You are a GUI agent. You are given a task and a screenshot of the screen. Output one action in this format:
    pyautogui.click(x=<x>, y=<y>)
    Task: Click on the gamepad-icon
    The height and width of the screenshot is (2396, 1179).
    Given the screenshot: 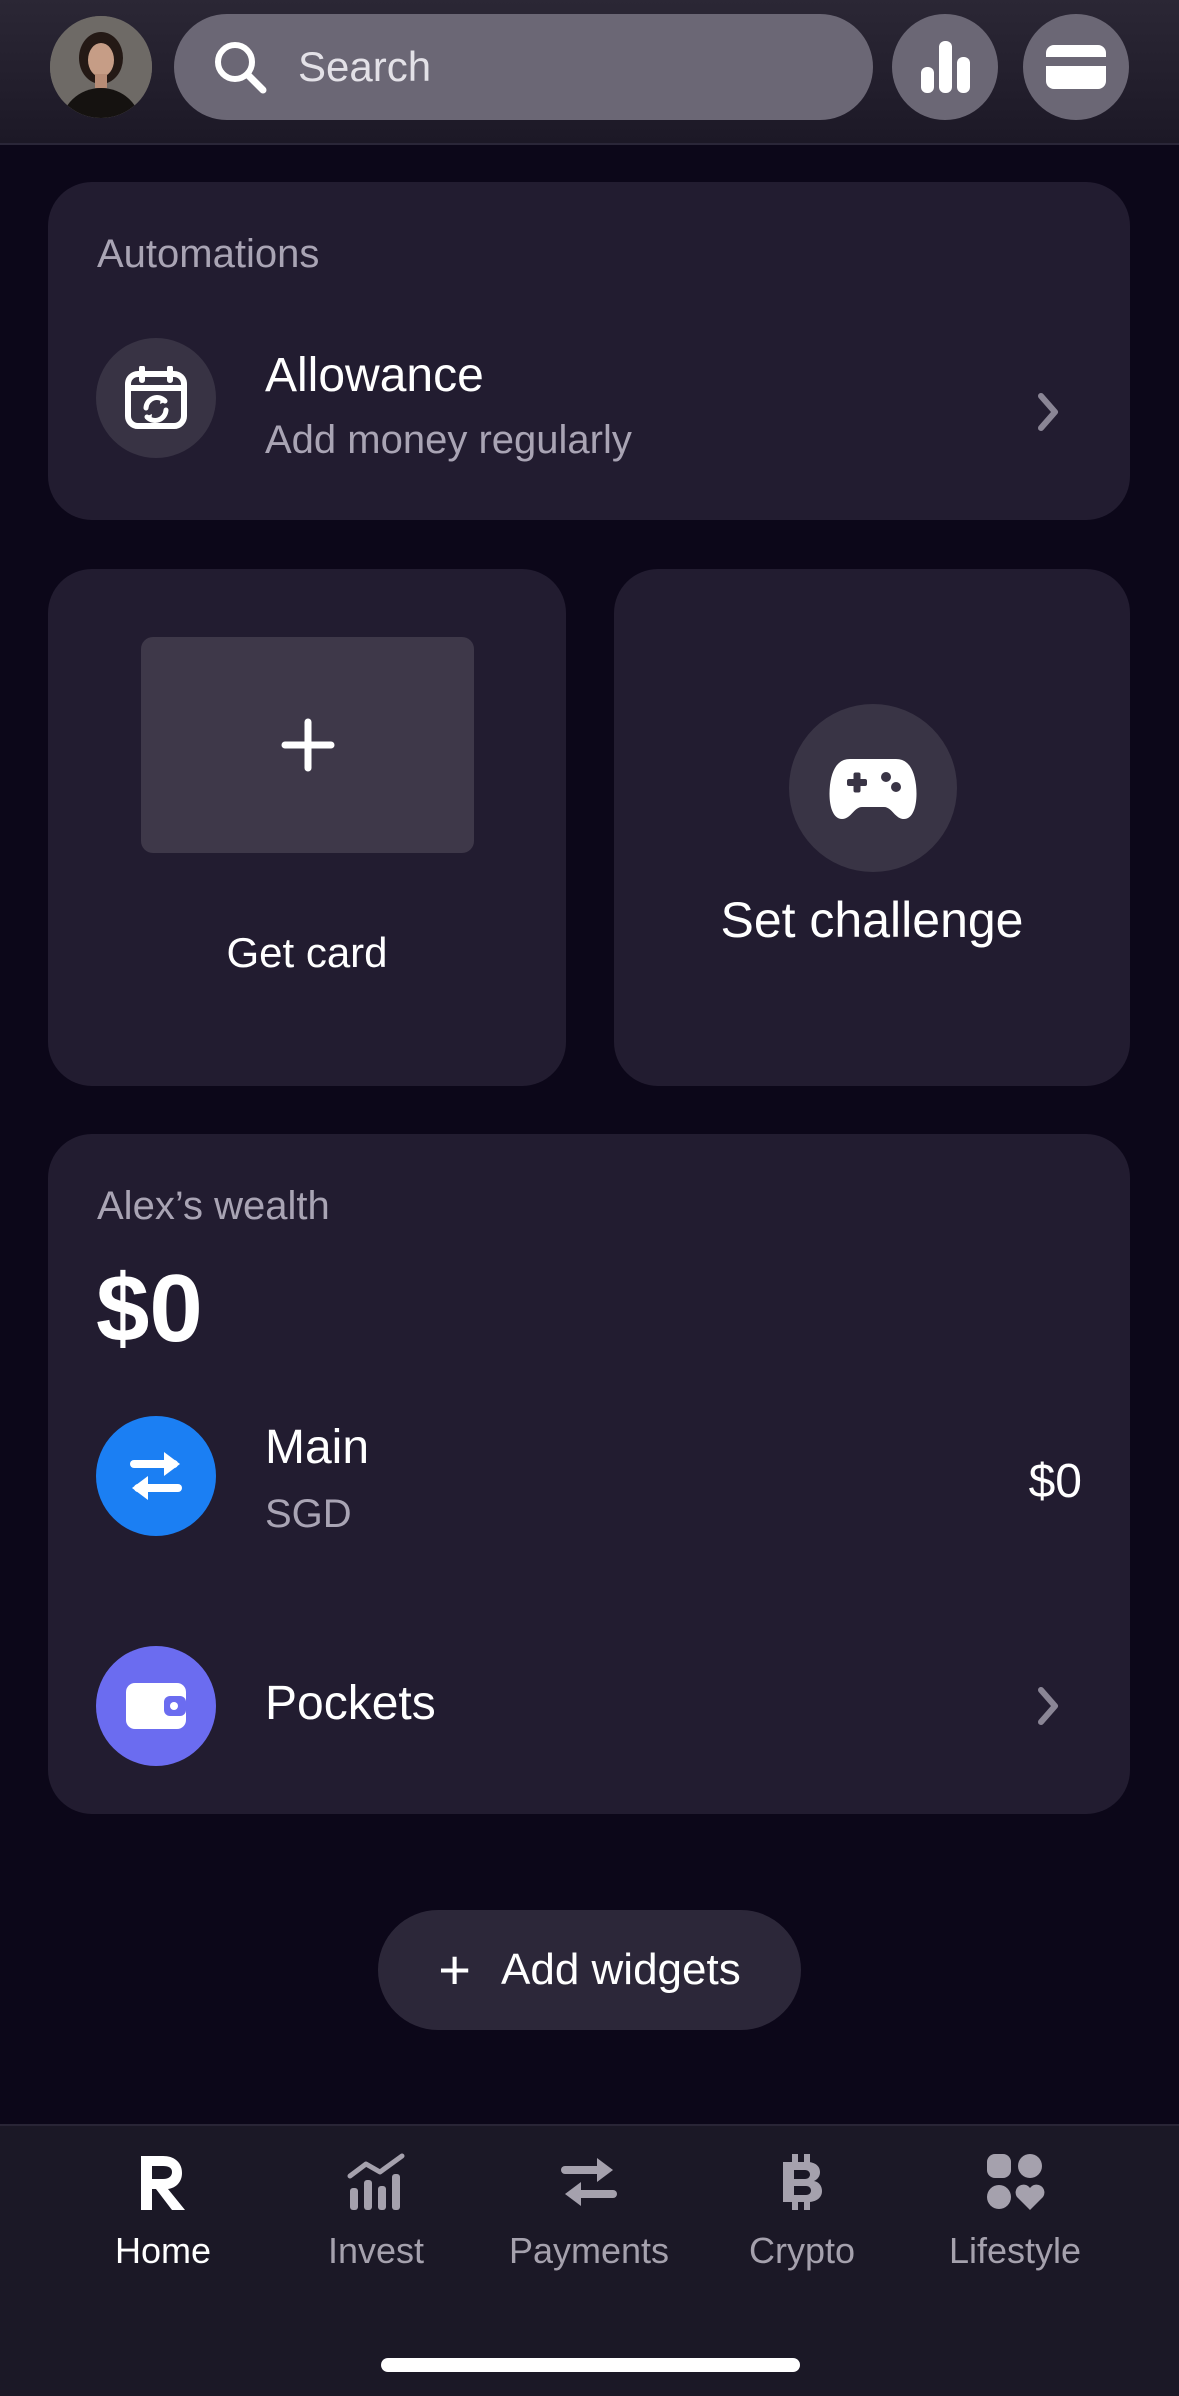 What is the action you would take?
    pyautogui.click(x=873, y=789)
    